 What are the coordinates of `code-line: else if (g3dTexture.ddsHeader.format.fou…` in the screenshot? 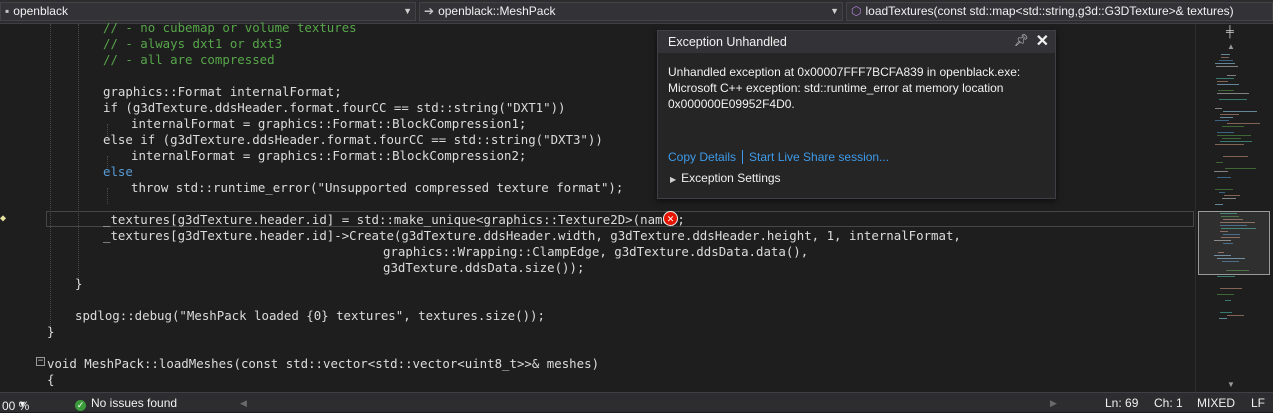 It's located at (353, 139).